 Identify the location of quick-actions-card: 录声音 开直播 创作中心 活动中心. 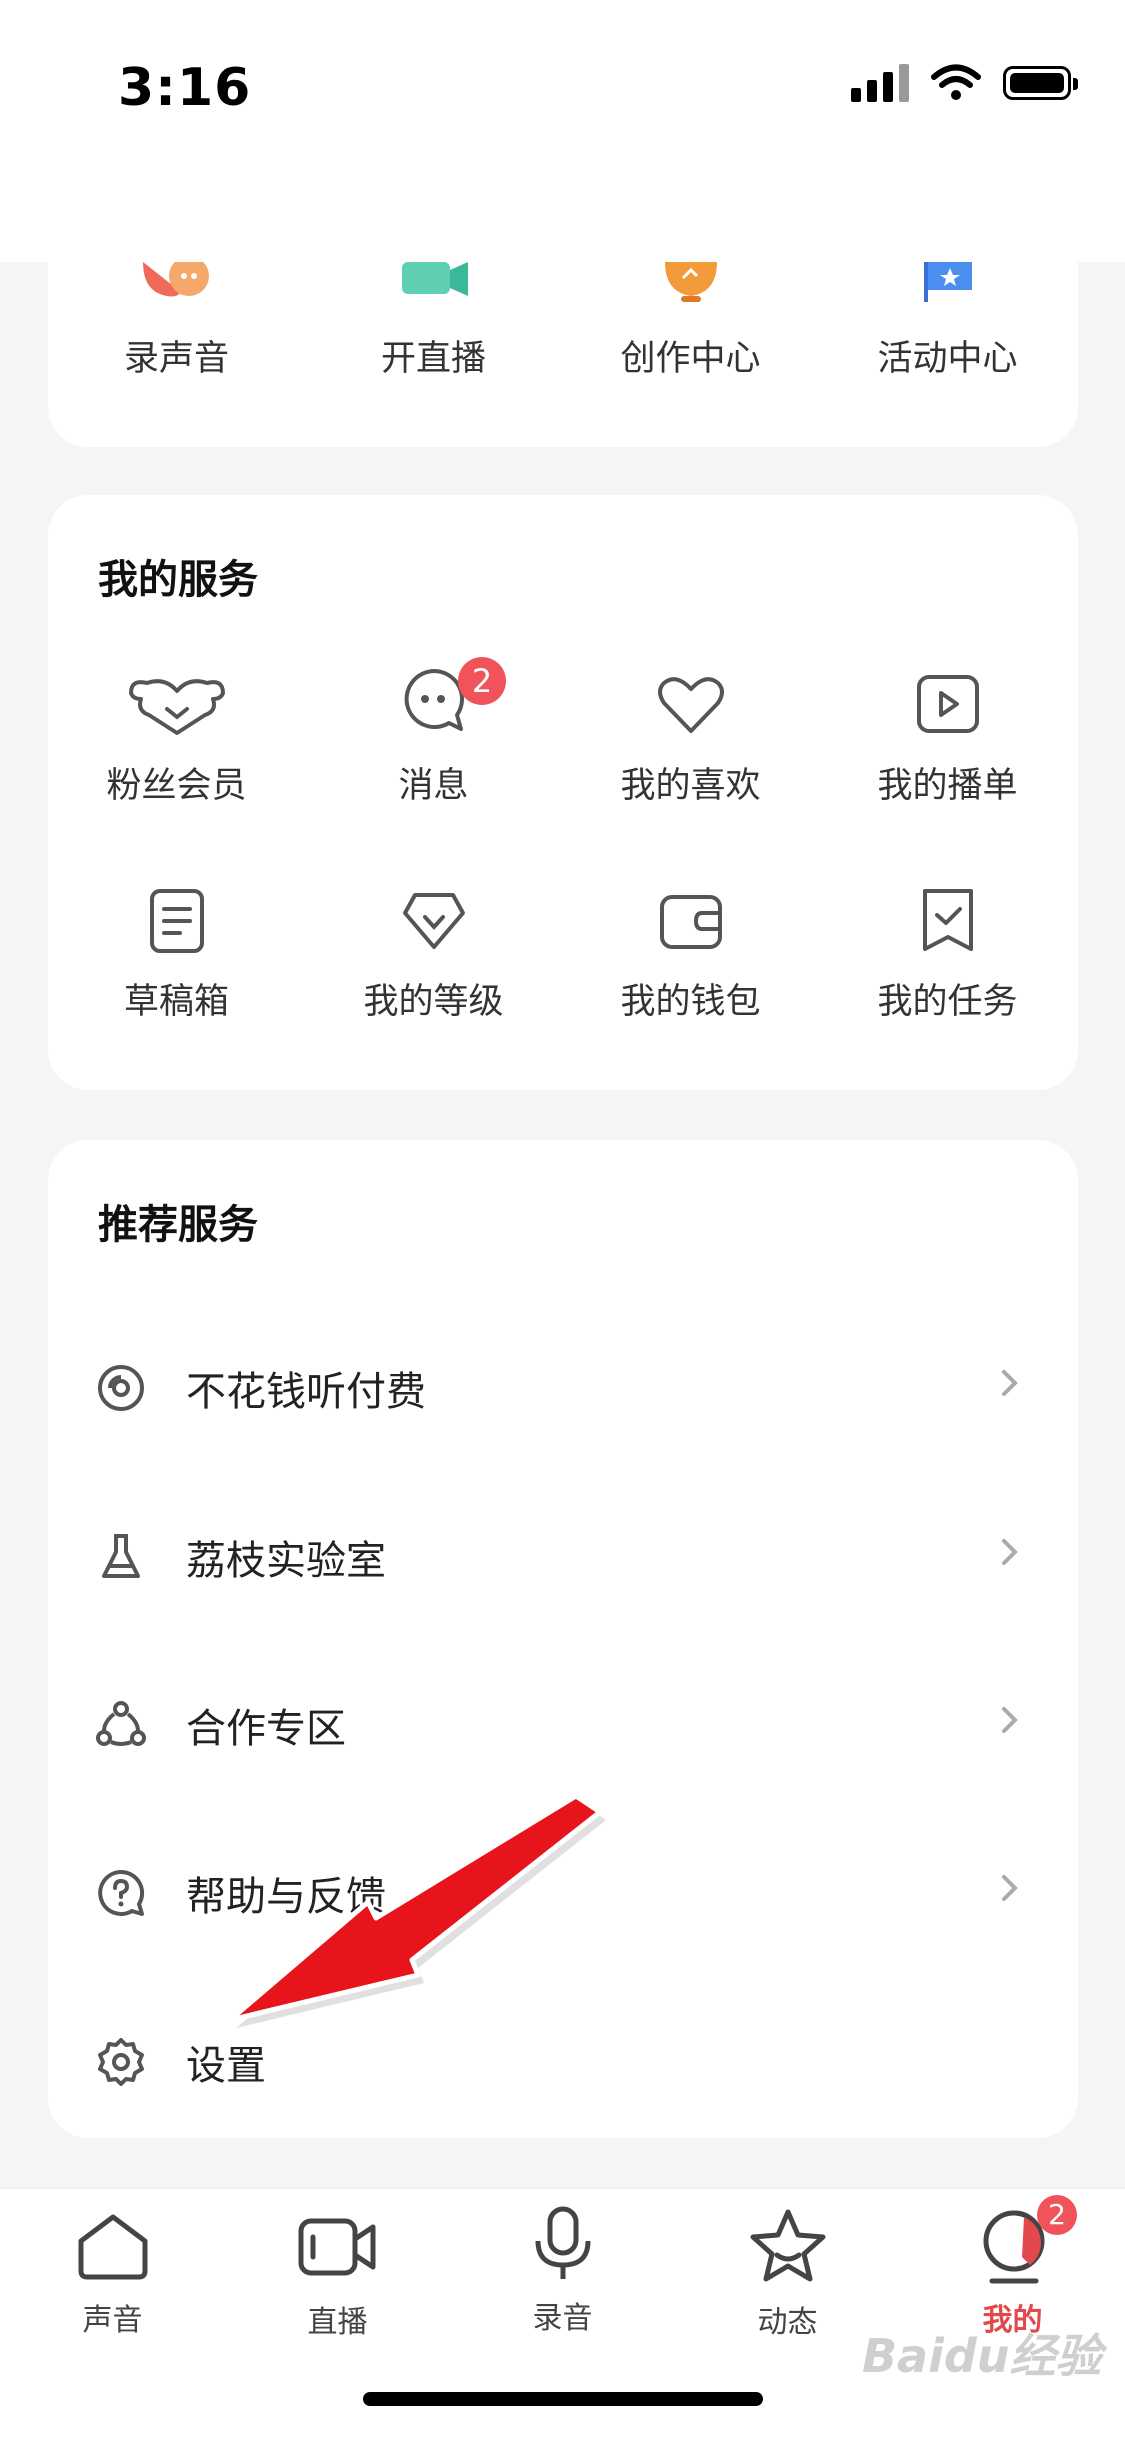
(563, 354).